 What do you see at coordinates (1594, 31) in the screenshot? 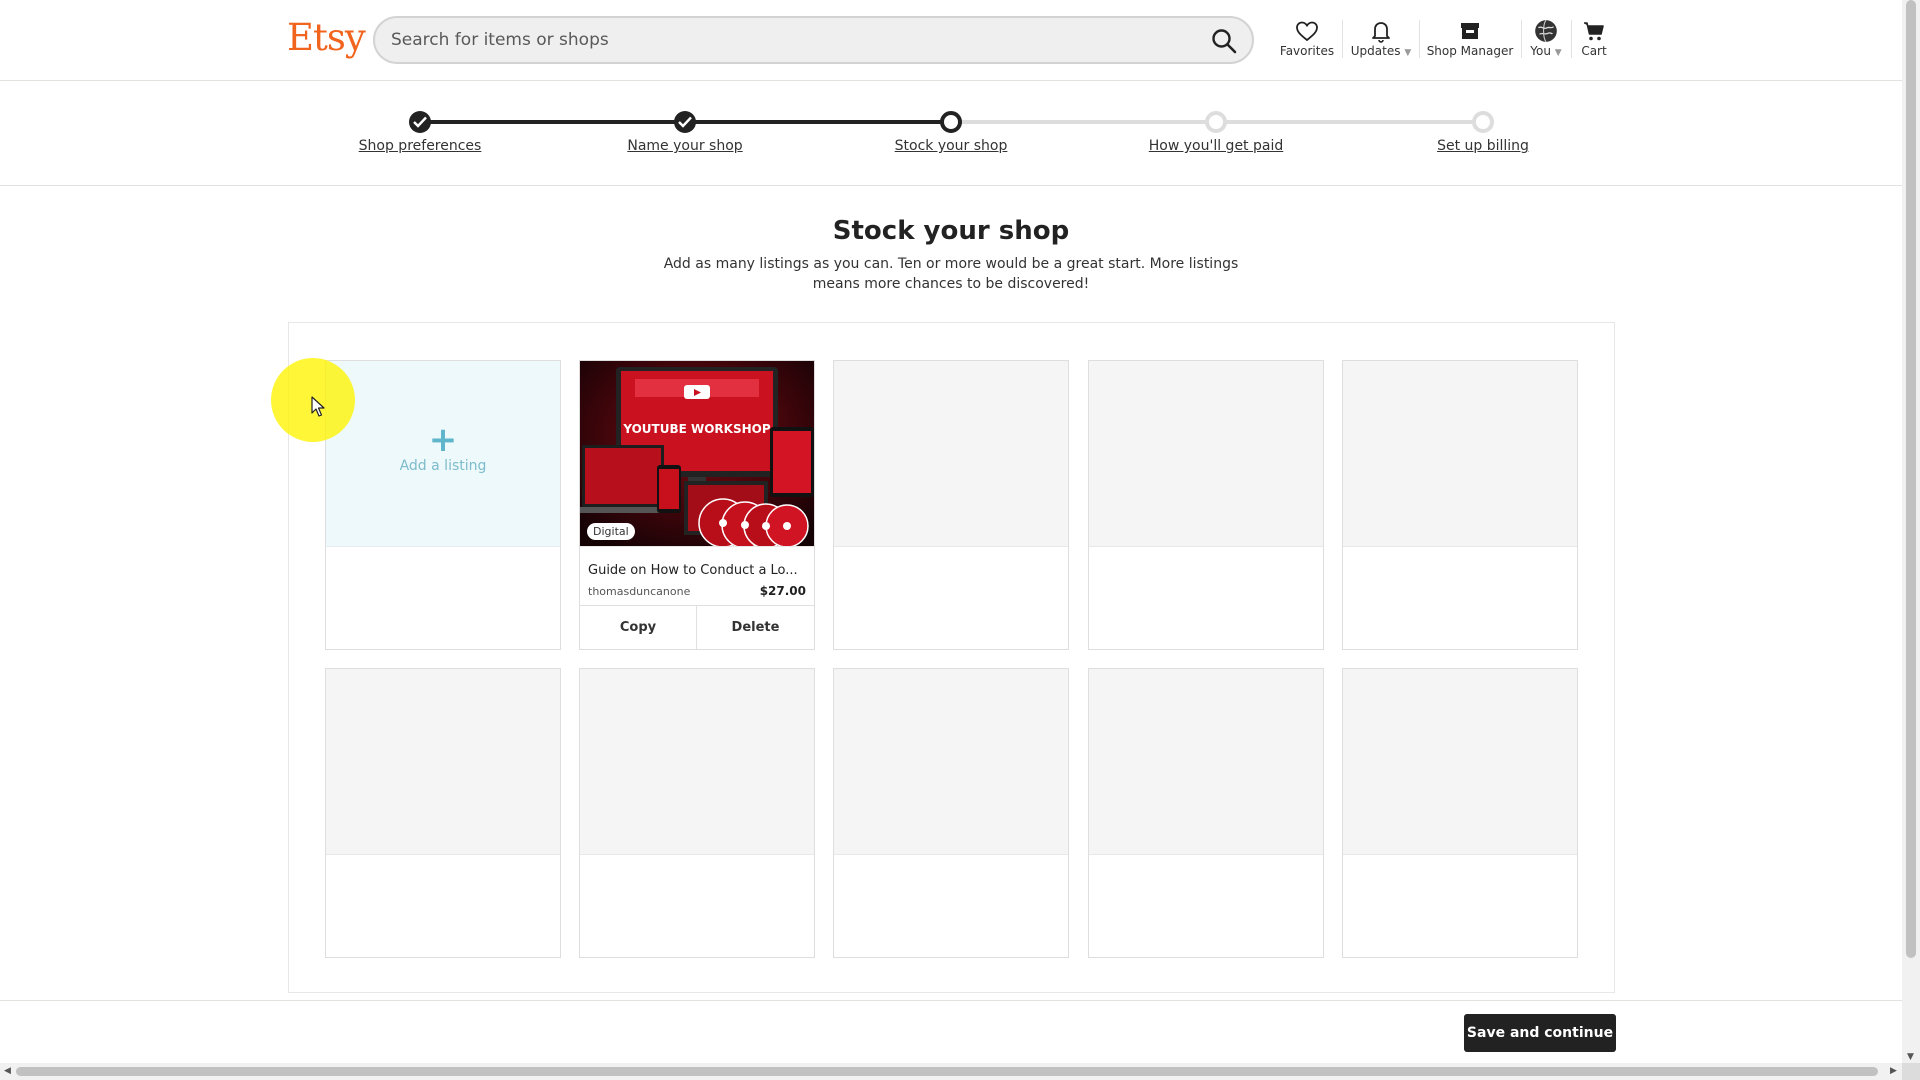
I see `cart-icon` at bounding box center [1594, 31].